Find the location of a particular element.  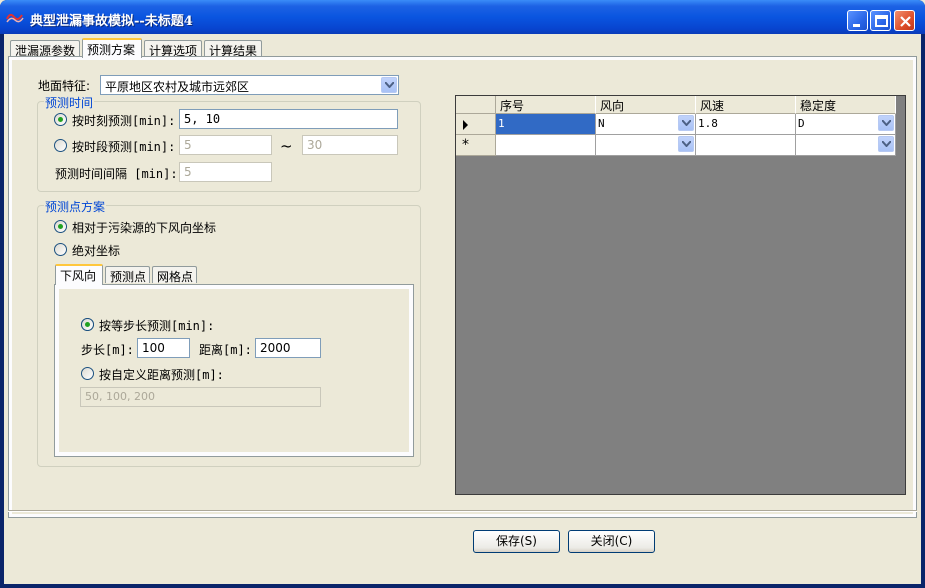

custom-distance-radio is located at coordinates (87, 373).